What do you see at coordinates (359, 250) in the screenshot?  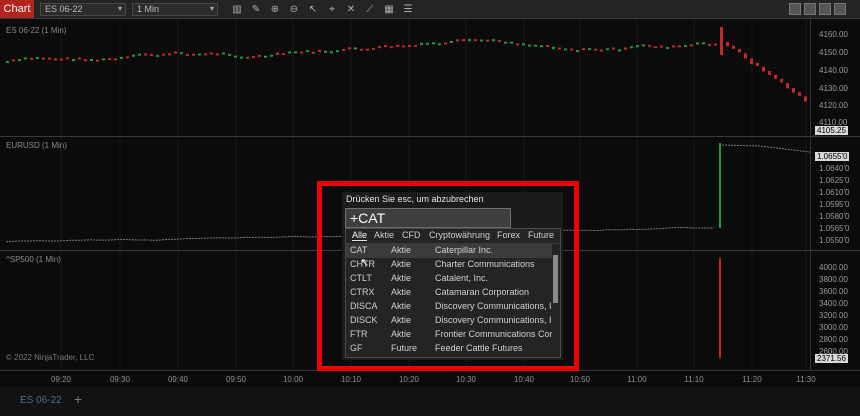 I see `result-symbol: CAT` at bounding box center [359, 250].